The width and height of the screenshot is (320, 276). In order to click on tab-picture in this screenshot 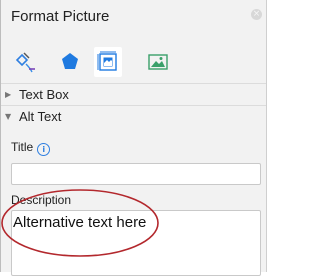, I will do `click(158, 62)`.